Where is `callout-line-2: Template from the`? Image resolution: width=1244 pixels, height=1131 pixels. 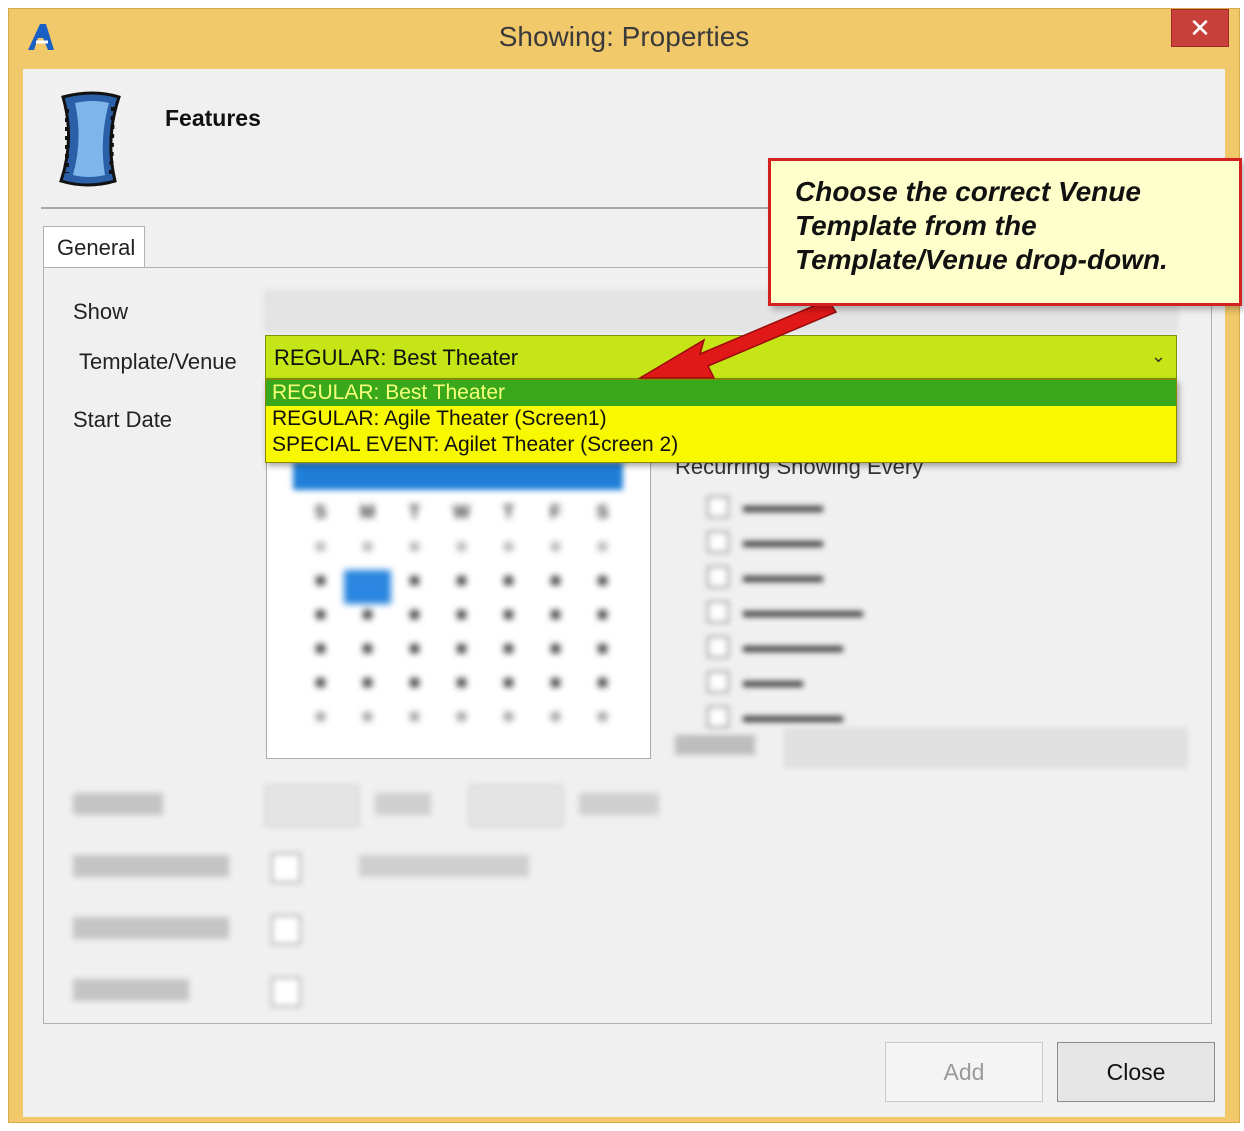 callout-line-2: Template from the is located at coordinates (916, 225).